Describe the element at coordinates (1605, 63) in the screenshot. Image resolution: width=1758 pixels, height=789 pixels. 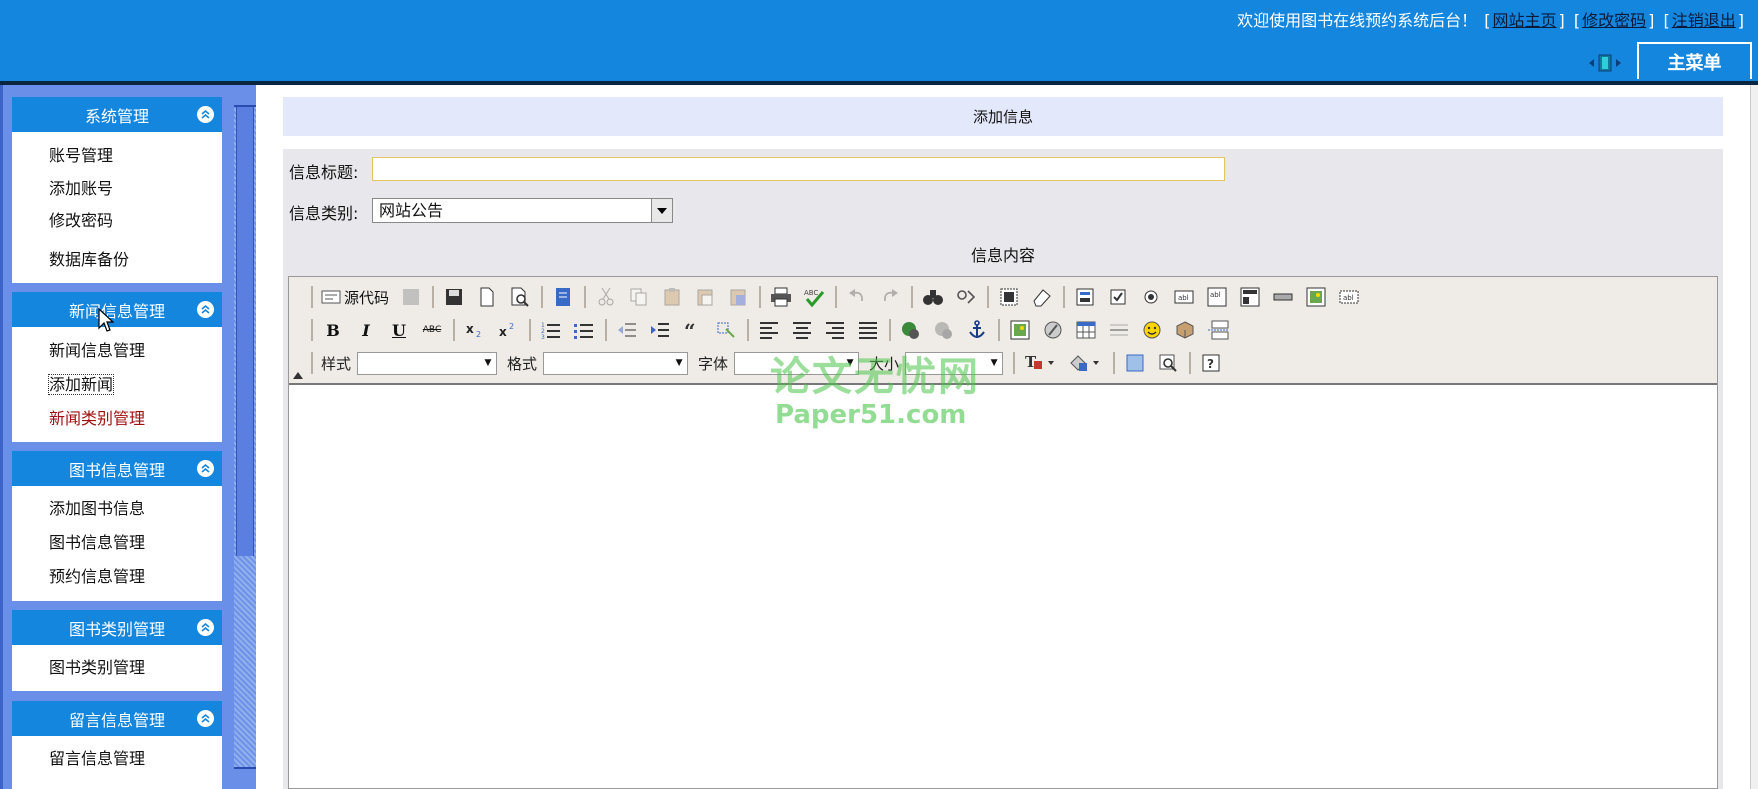
I see `sidebar-toggle-icon` at that location.